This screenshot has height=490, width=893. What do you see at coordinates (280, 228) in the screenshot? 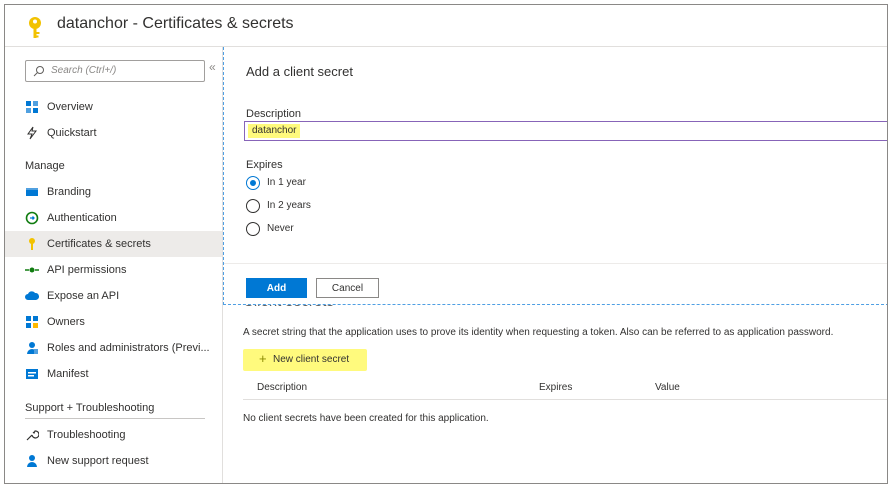
I see `radio-label: Never` at bounding box center [280, 228].